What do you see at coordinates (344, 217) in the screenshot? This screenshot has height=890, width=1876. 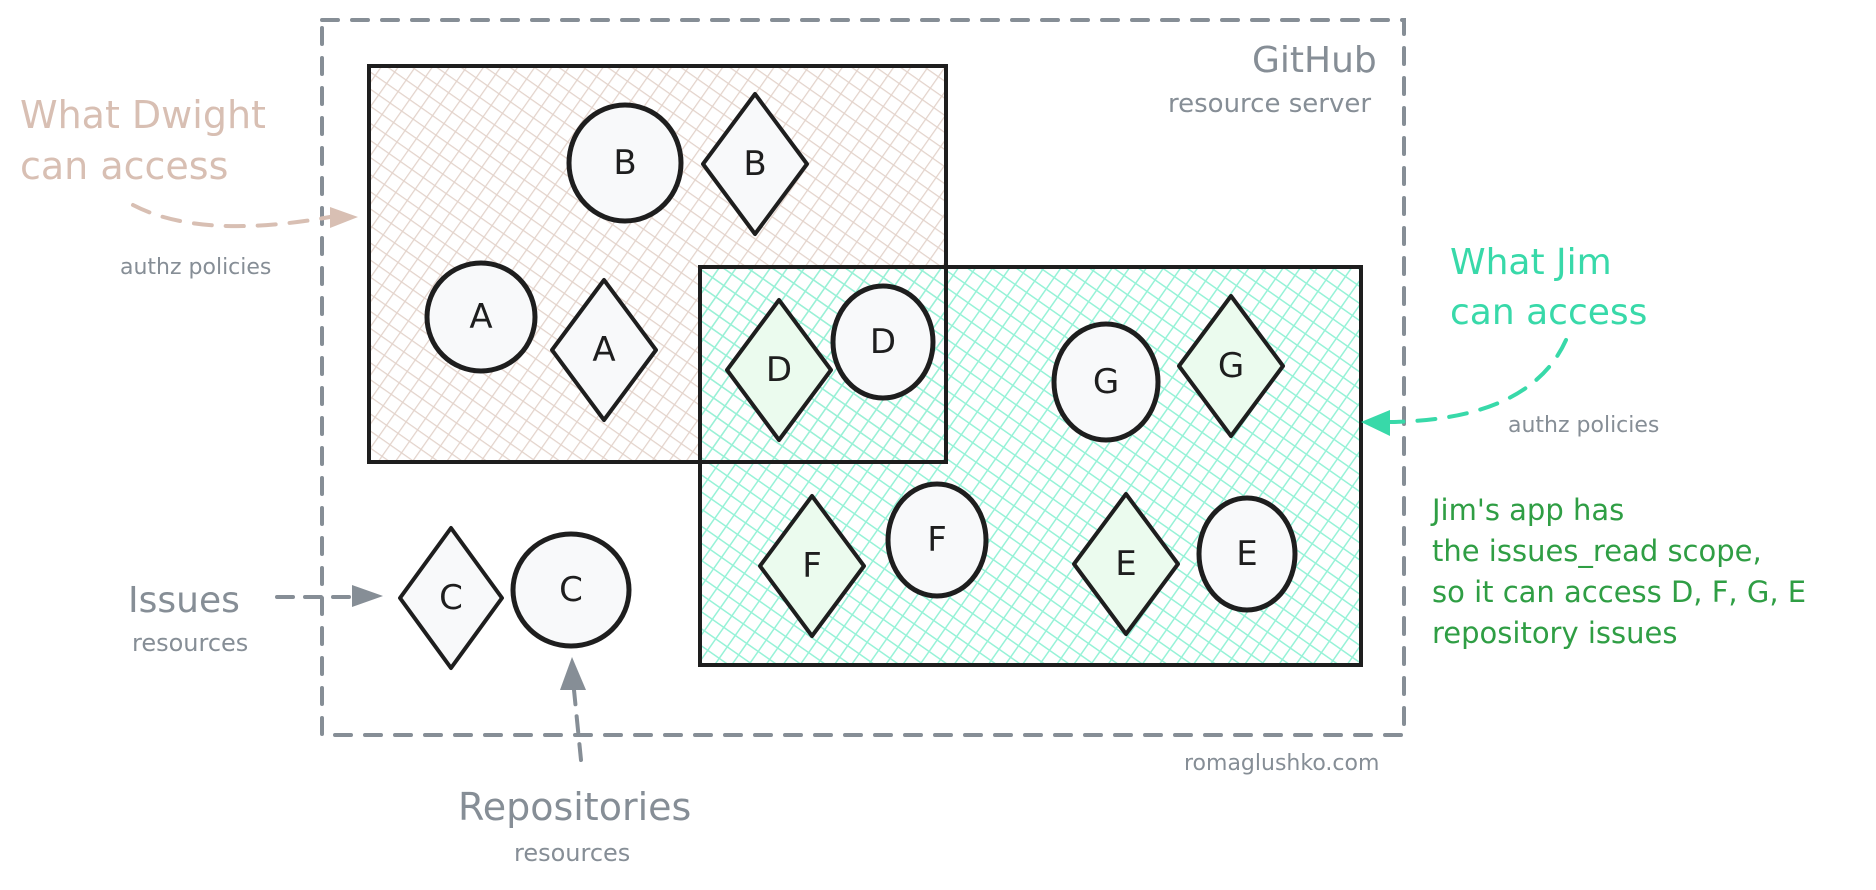 I see `dwight-arrowhead-icon` at bounding box center [344, 217].